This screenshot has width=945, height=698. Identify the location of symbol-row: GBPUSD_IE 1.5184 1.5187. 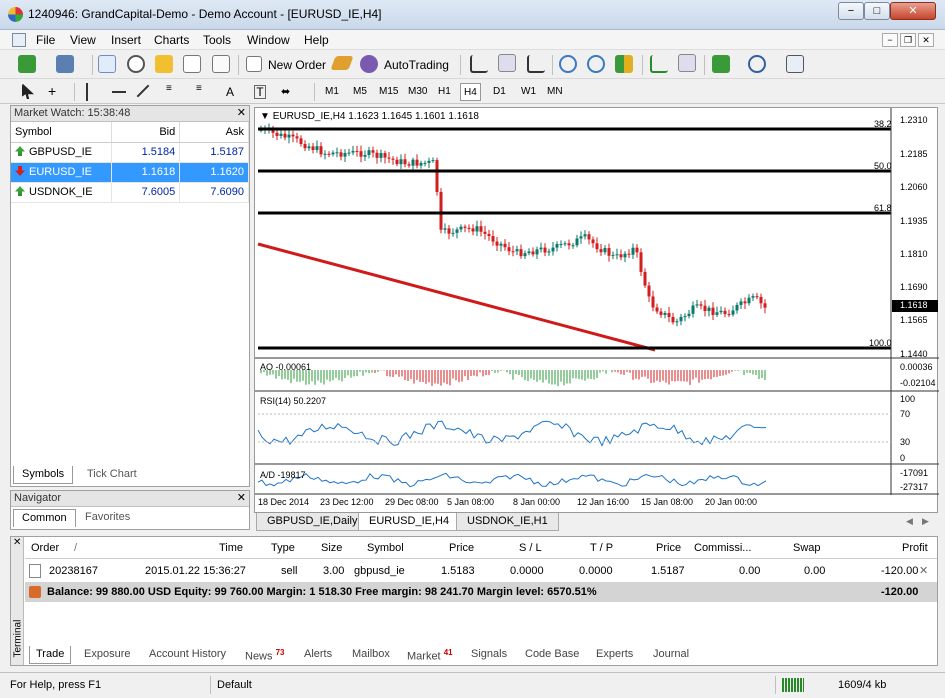
(130, 152).